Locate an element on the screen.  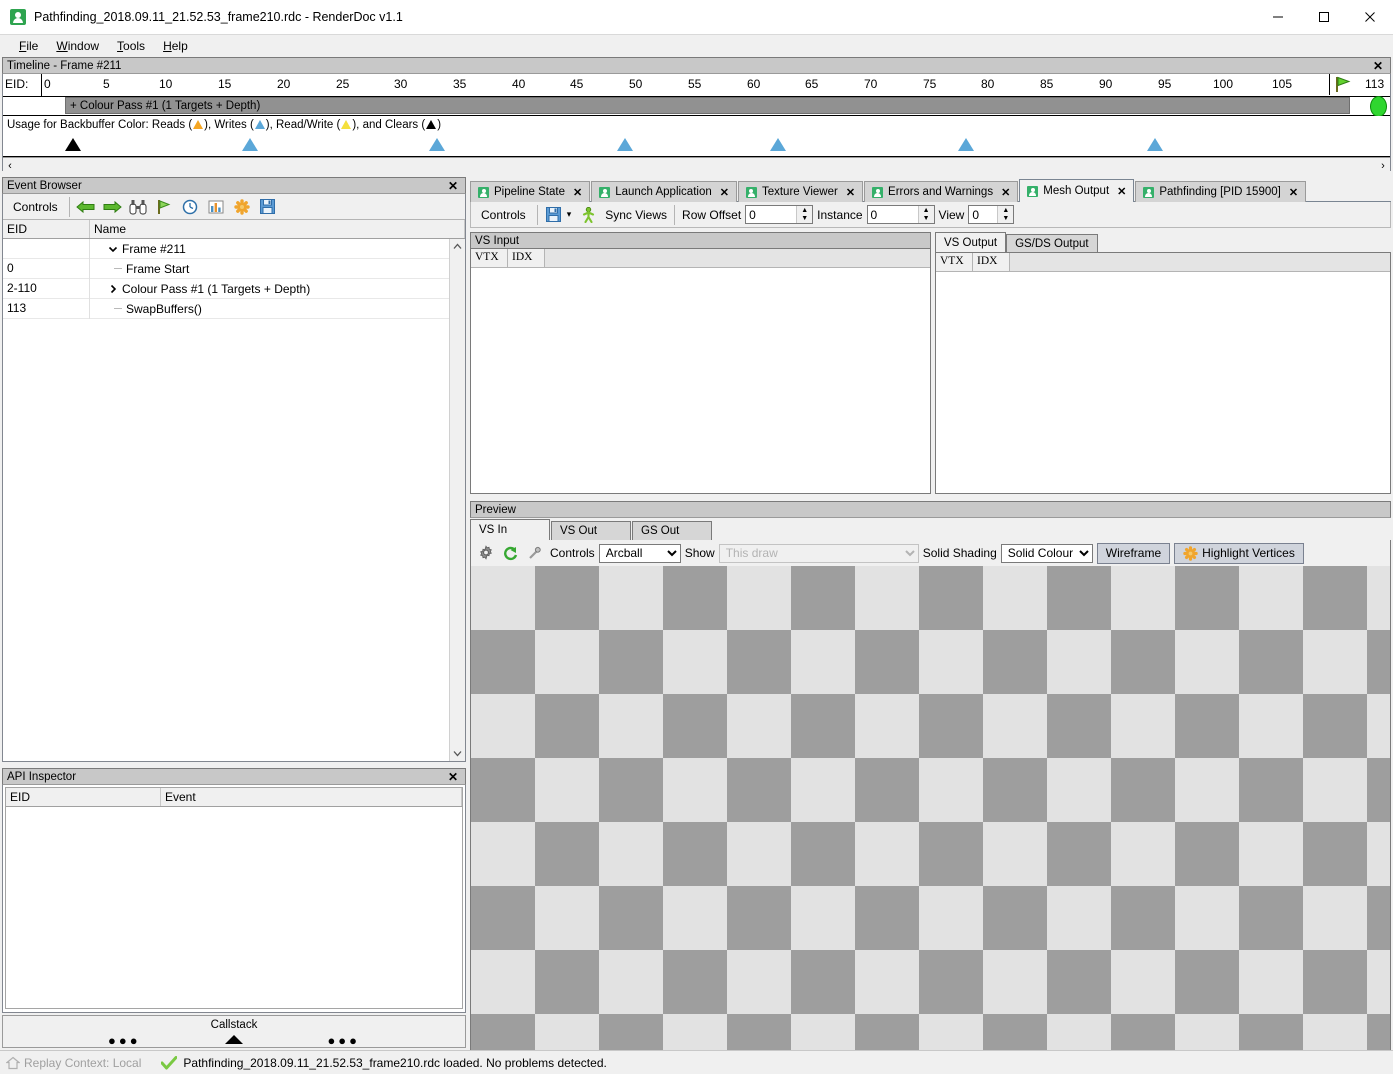
view-stepper: ▲ ▼ is located at coordinates (991, 214).